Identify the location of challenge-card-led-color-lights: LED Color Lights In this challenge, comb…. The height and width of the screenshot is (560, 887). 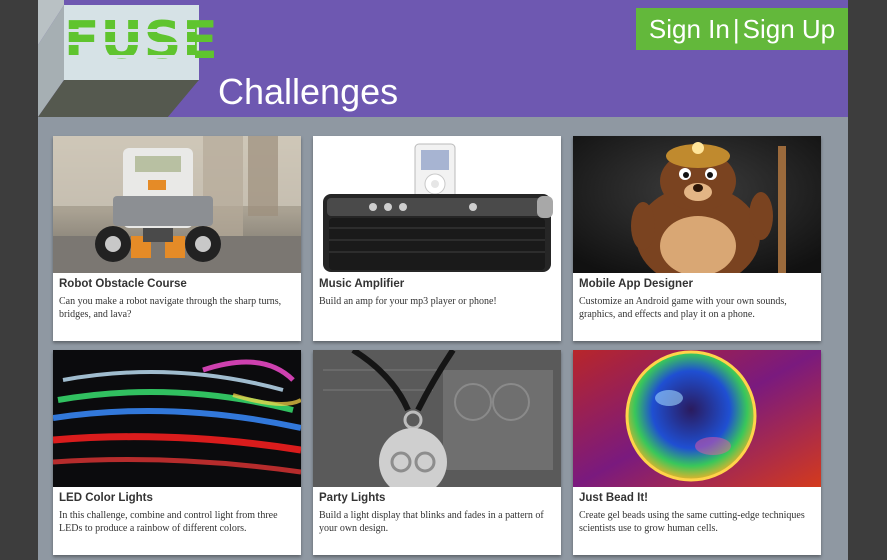
(177, 452).